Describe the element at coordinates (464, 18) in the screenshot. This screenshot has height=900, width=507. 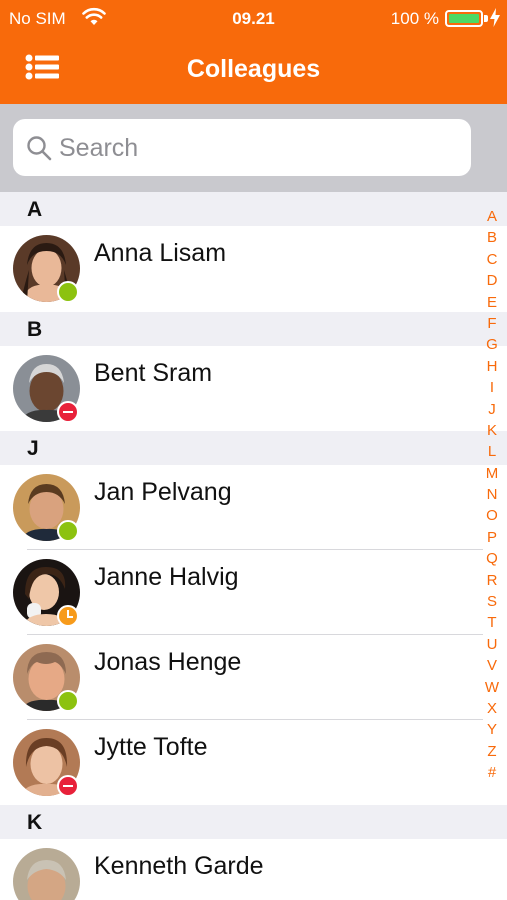
I see `battery-icon` at that location.